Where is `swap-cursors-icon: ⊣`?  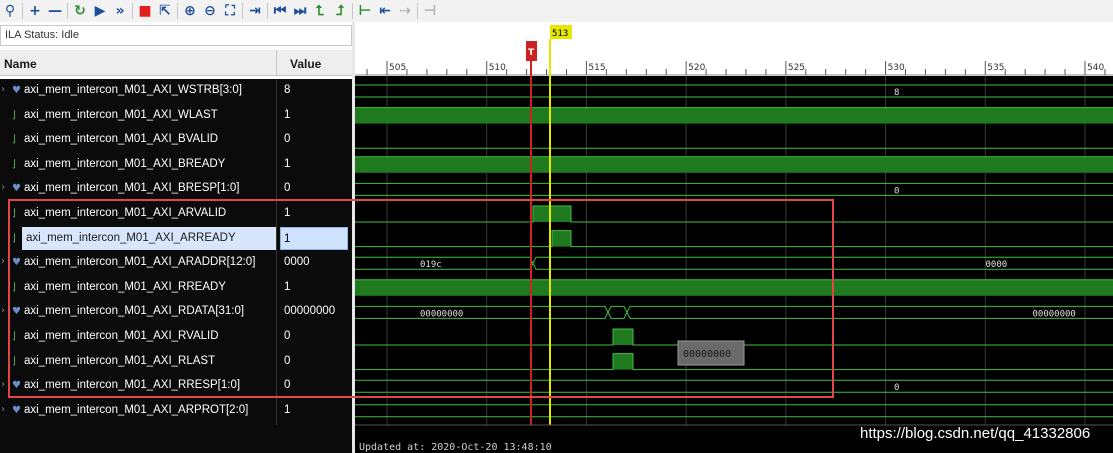
swap-cursors-icon: ⊣ is located at coordinates (430, 11).